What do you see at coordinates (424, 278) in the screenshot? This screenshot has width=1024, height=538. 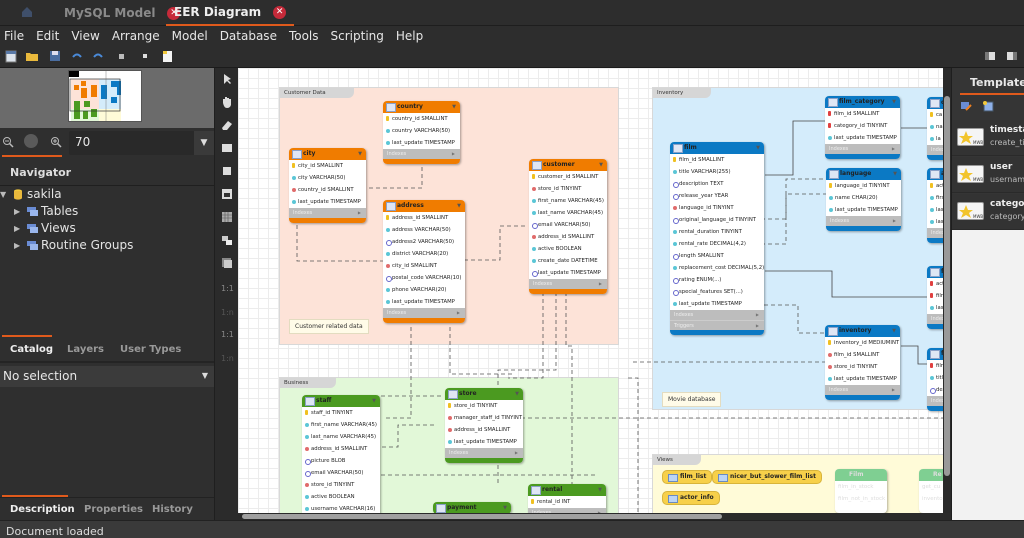 I see `column-row: postal_code VARCHAR(10)` at bounding box center [424, 278].